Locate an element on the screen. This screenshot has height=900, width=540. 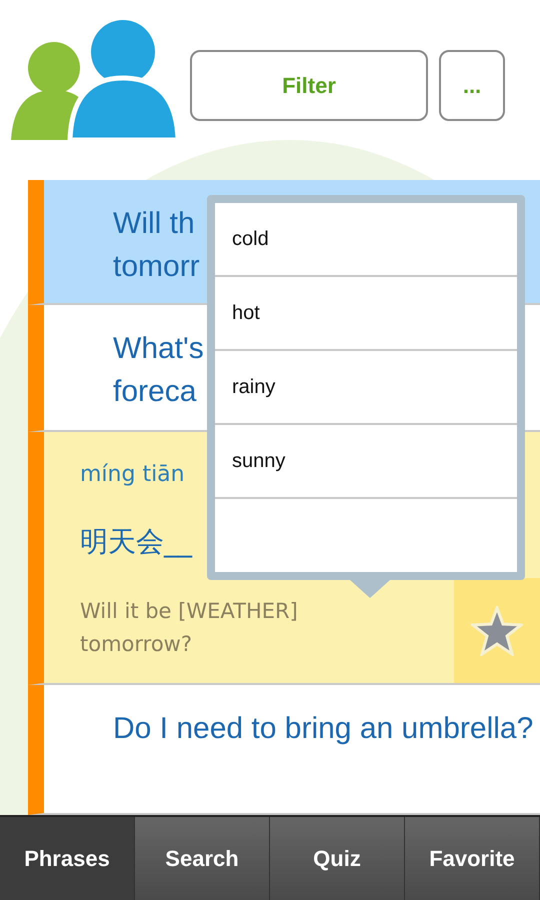
phrase-text: What's foreca is located at coordinates (158, 370).